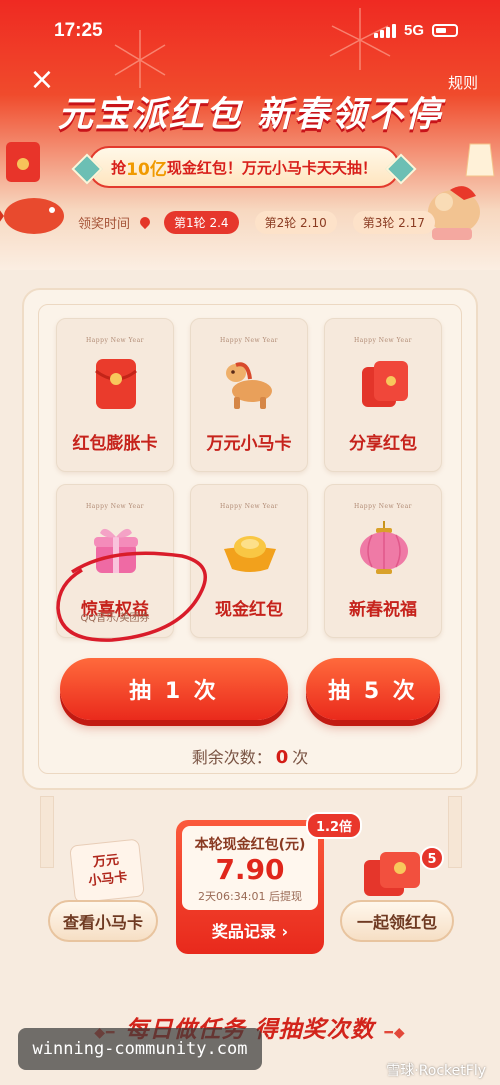  I want to click on prize-tile-pony-card: Happy New Year 万元小马卡, so click(249, 395).